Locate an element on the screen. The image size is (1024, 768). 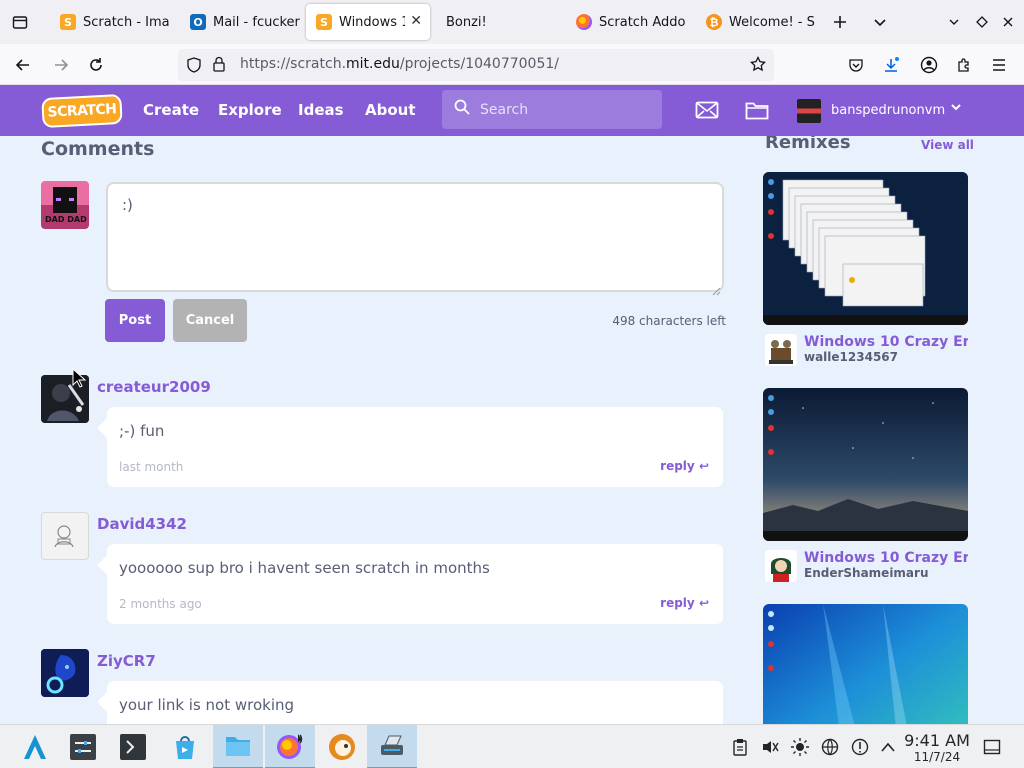
system-settings-icon is located at coordinates (83, 746).